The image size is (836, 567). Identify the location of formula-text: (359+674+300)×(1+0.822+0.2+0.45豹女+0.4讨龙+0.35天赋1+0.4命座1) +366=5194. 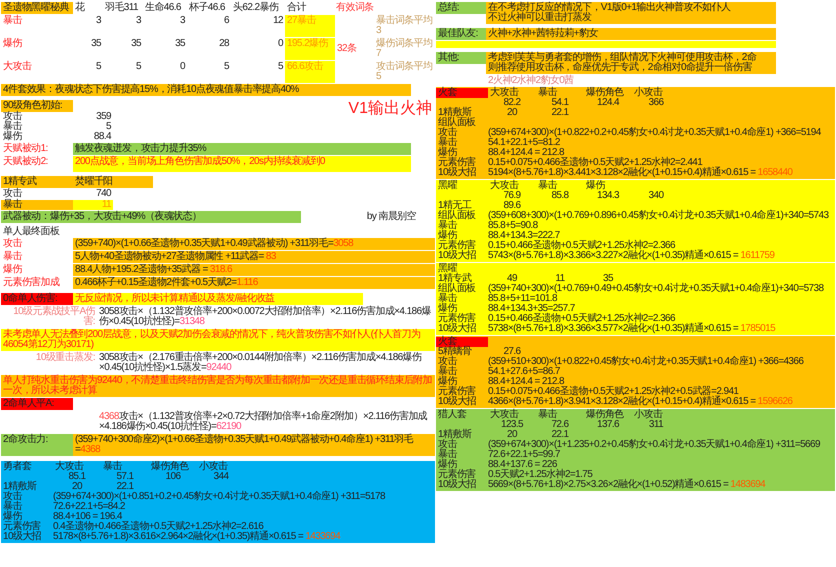
(655, 133).